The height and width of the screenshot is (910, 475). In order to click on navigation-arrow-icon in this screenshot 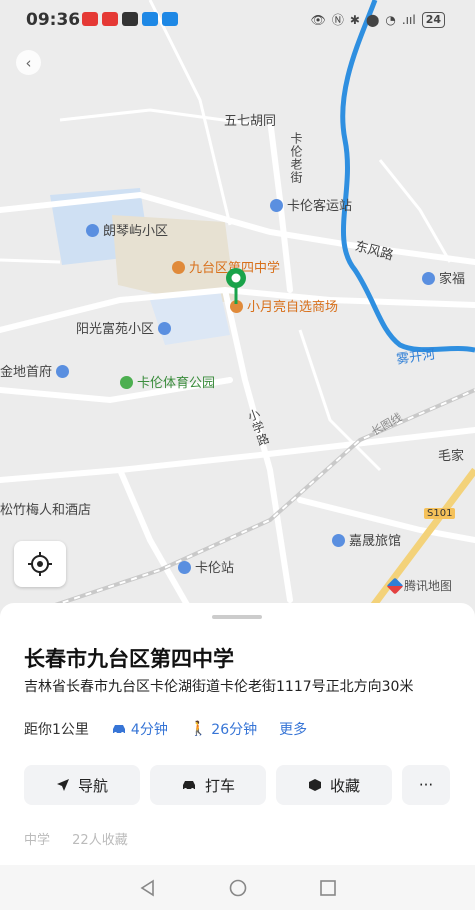, I will do `click(62, 785)`.